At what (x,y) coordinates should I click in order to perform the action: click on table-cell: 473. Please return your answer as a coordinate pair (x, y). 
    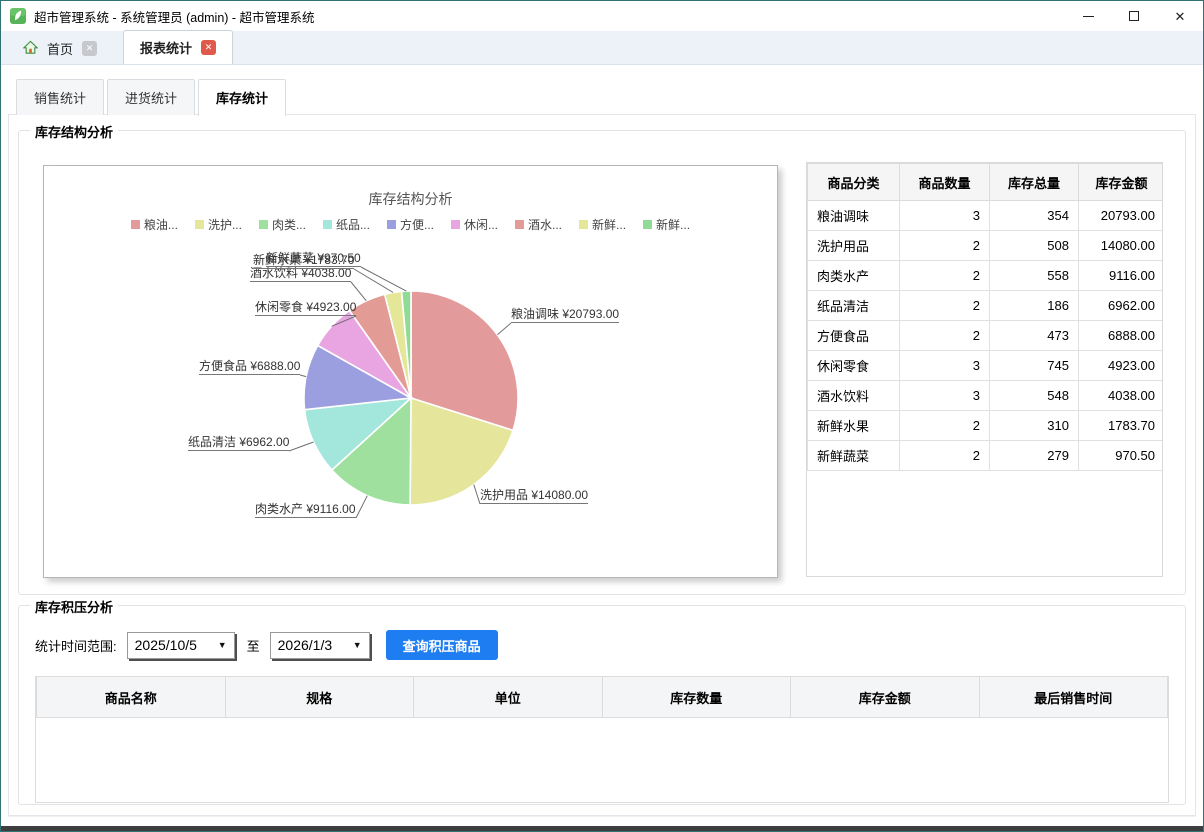
    Looking at the image, I should click on (1034, 335).